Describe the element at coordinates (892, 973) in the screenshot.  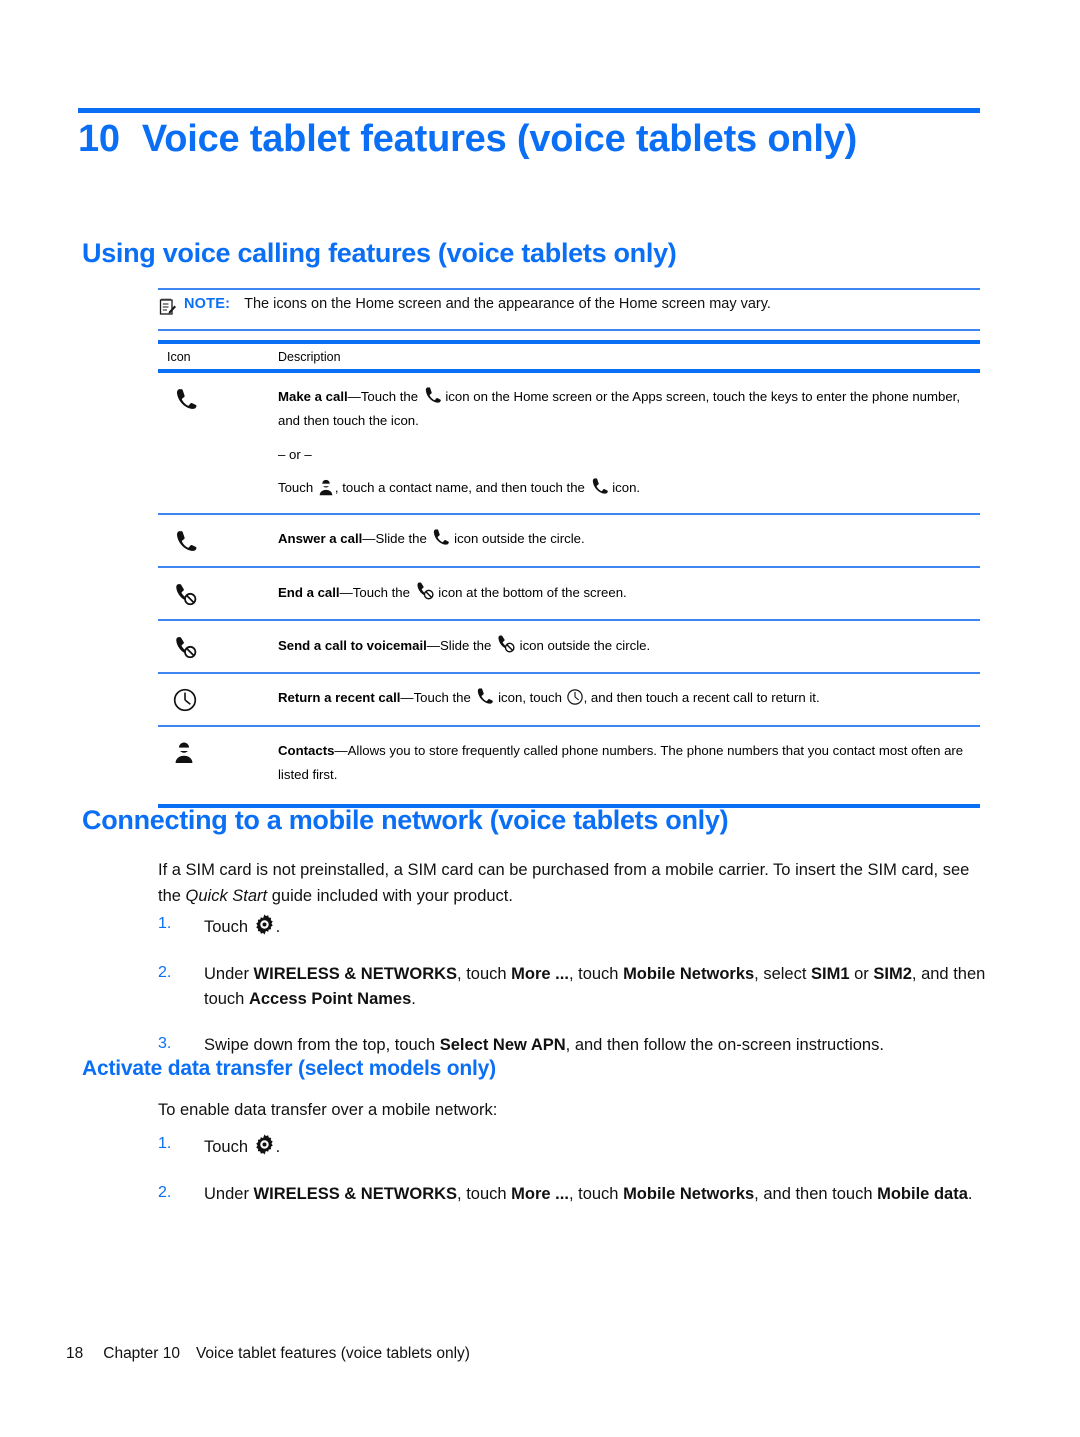
I see `sim2-label: SIM2` at that location.